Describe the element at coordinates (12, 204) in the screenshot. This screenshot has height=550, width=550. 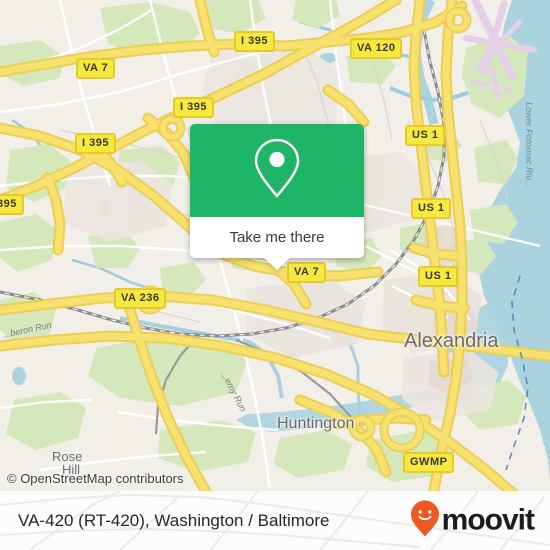
I see `road-shield: 395` at that location.